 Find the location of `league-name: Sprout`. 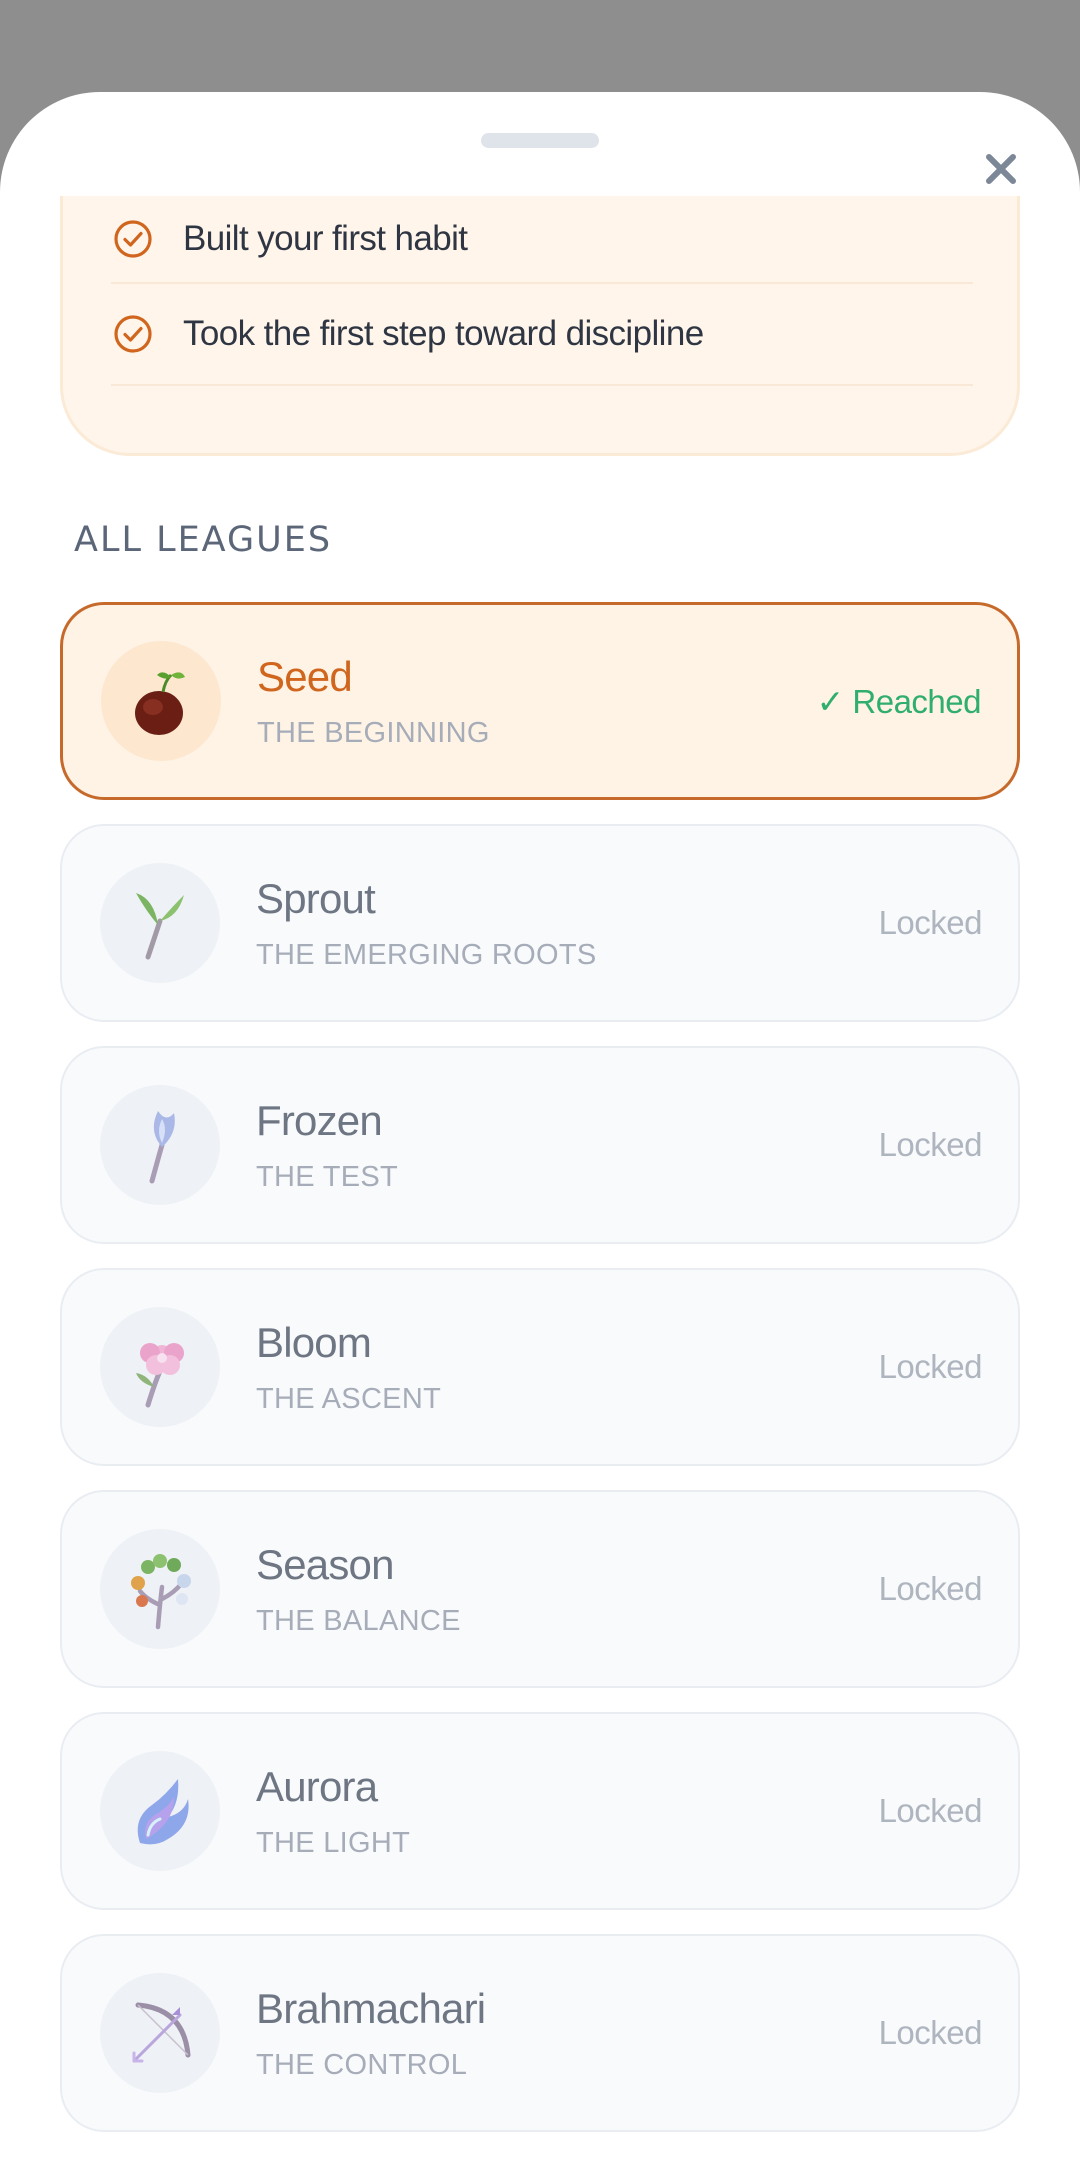

league-name: Sprout is located at coordinates (316, 898).